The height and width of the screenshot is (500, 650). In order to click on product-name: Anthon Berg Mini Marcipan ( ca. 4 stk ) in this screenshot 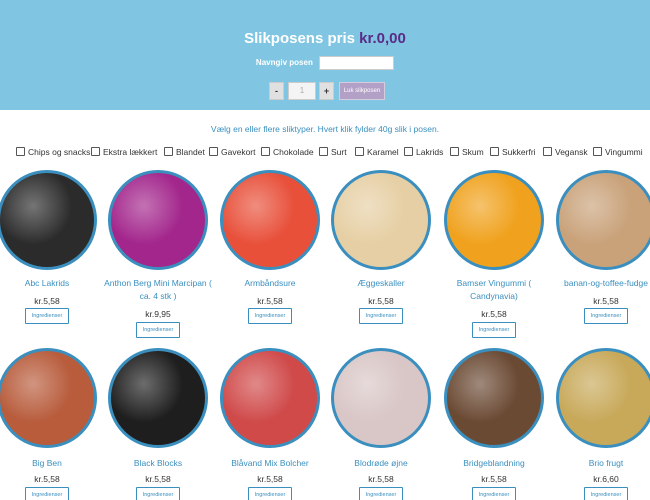, I will do `click(158, 290)`.